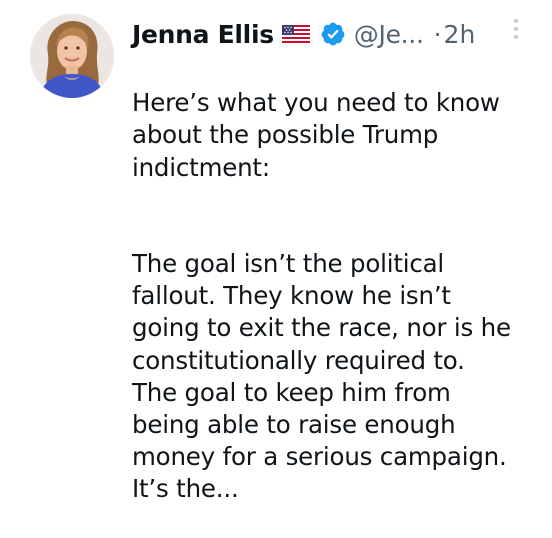  I want to click on avatar, so click(72, 56).